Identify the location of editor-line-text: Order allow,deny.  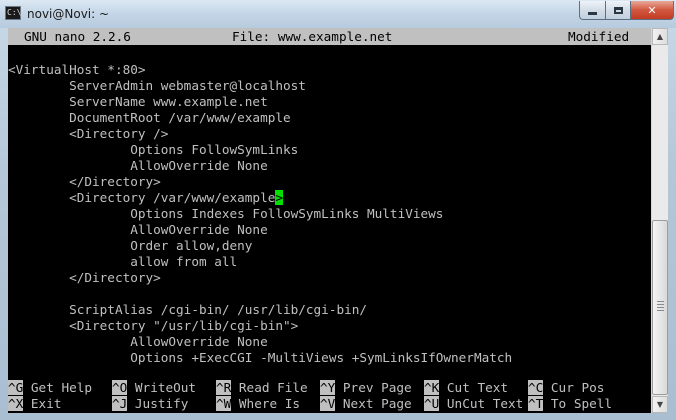
(130, 245).